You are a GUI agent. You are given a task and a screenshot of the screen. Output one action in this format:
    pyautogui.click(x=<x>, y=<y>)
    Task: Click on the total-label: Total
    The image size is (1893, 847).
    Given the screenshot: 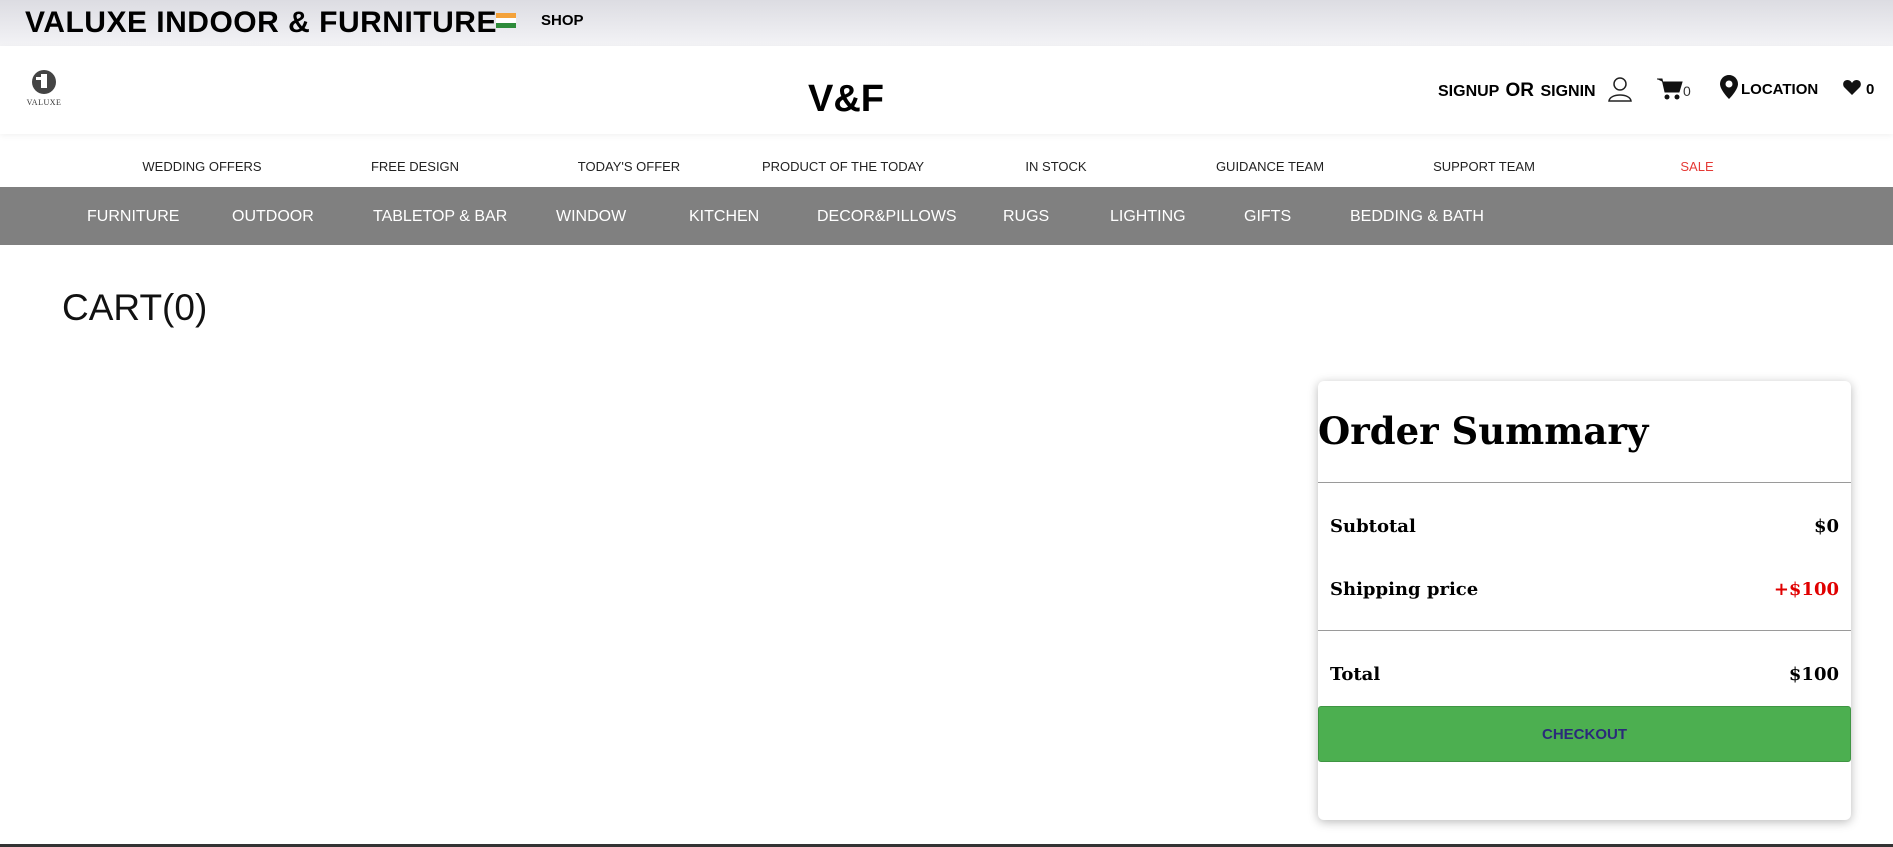 What is the action you would take?
    pyautogui.click(x=1355, y=674)
    